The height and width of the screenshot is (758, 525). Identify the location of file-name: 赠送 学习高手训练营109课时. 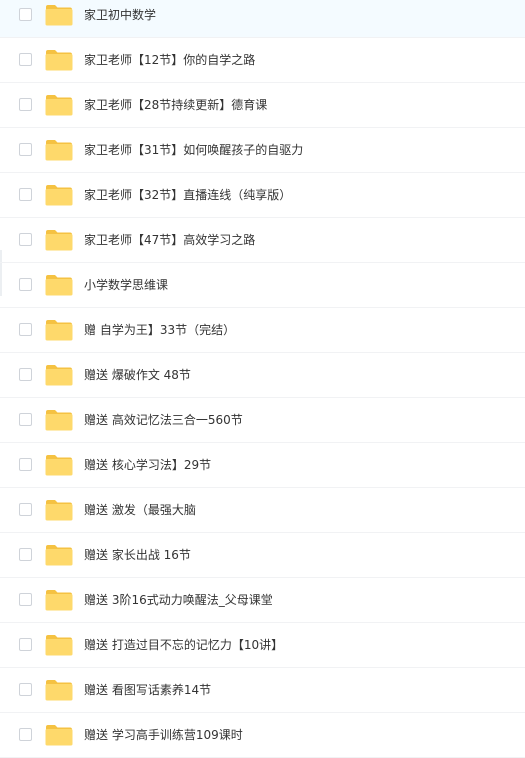
(163, 735).